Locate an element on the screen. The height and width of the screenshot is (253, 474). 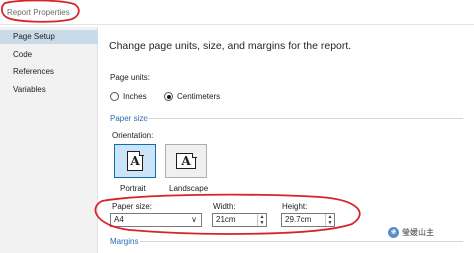
paper-size-select: A4 ∨ is located at coordinates (156, 220).